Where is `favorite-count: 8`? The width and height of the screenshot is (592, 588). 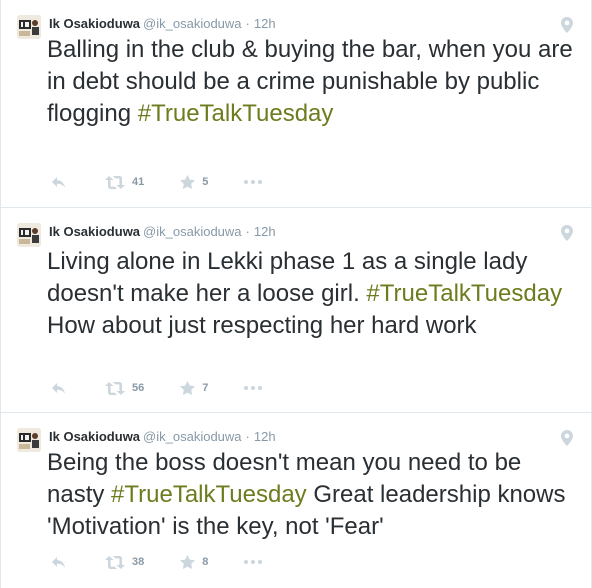
favorite-count: 8 is located at coordinates (205, 562).